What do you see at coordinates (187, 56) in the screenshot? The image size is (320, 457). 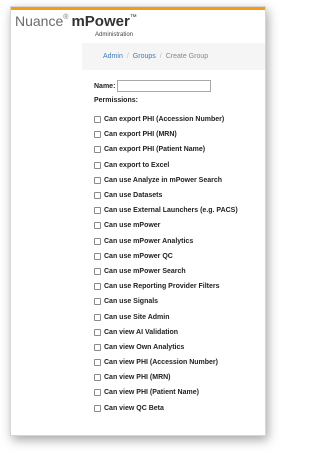 I see `breadcrumb-current: Create Group` at bounding box center [187, 56].